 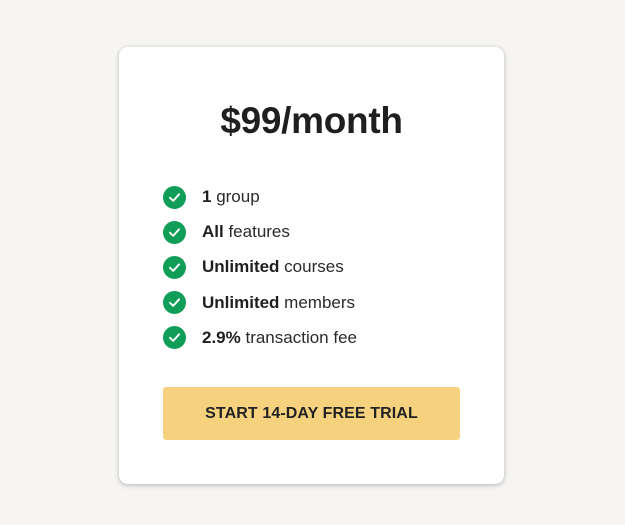 What do you see at coordinates (317, 302) in the screenshot?
I see `feature-label: members` at bounding box center [317, 302].